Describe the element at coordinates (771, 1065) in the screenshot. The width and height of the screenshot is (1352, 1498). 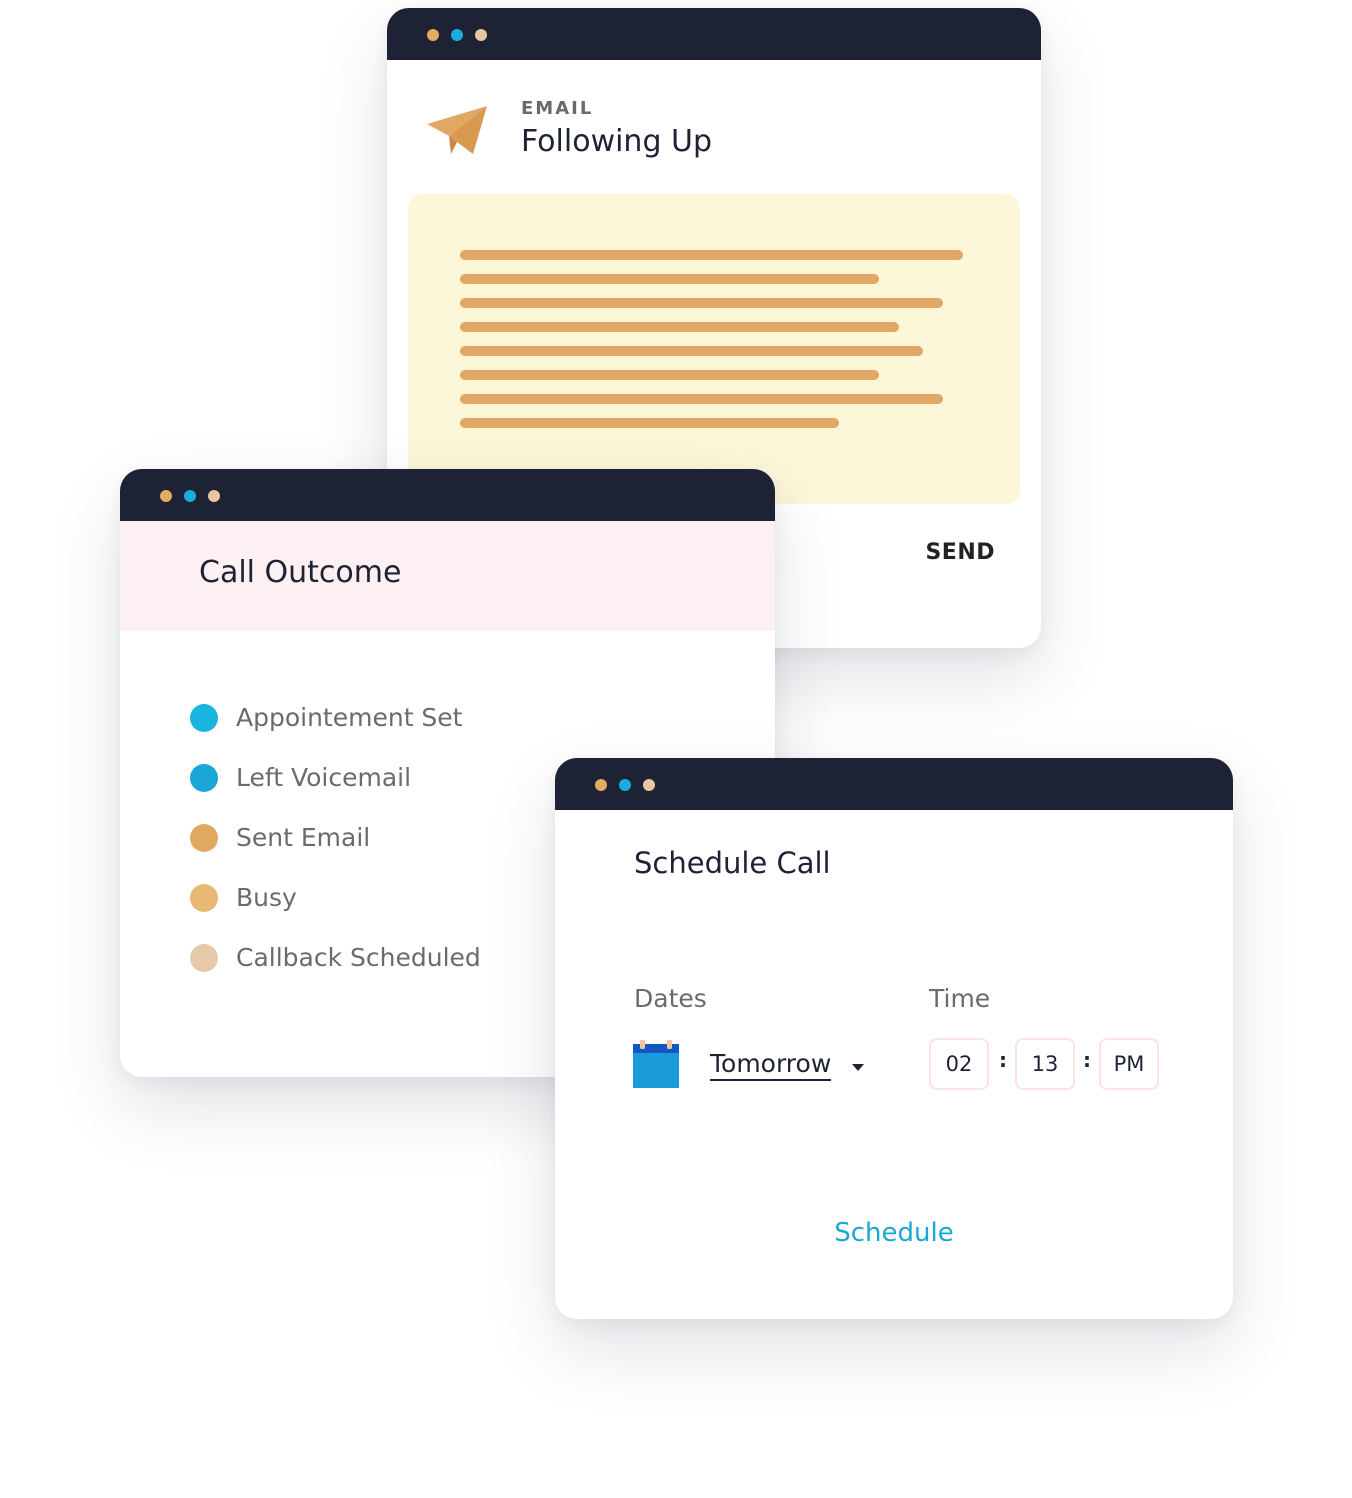
I see `date-select: Tomorrow` at that location.